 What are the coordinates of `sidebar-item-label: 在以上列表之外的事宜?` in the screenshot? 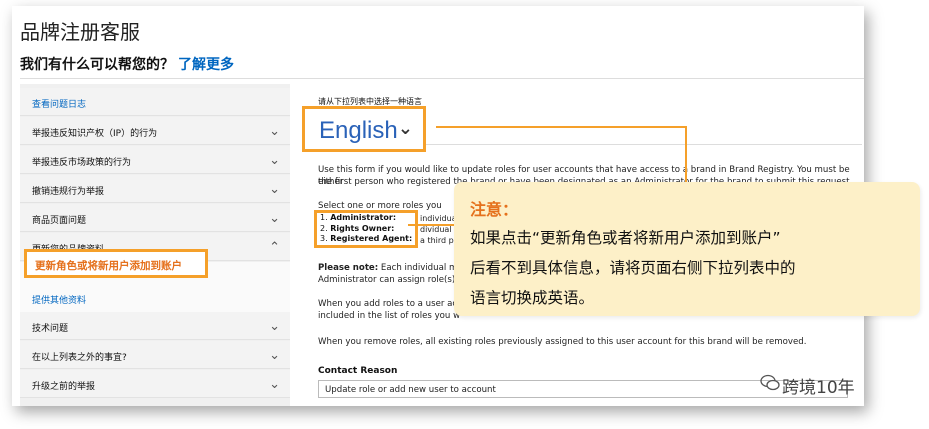 It's located at (79, 358).